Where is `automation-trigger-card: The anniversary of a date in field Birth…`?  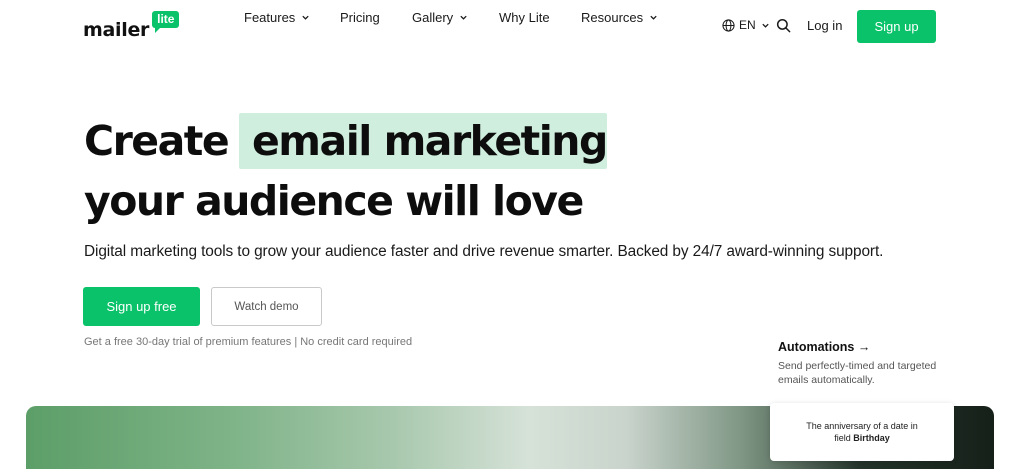
automation-trigger-card: The anniversary of a date in field Birth… is located at coordinates (862, 432).